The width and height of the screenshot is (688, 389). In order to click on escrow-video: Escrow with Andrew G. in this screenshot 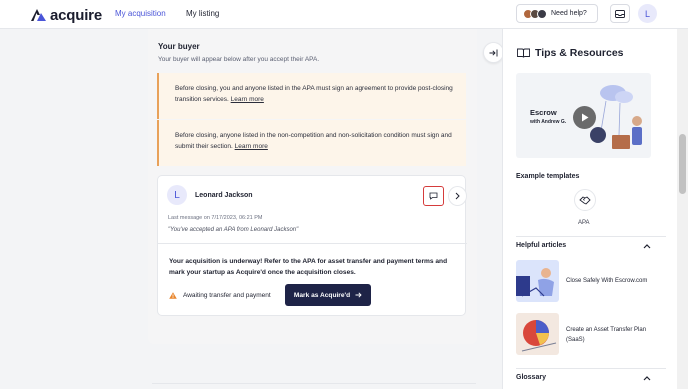, I will do `click(583, 115)`.